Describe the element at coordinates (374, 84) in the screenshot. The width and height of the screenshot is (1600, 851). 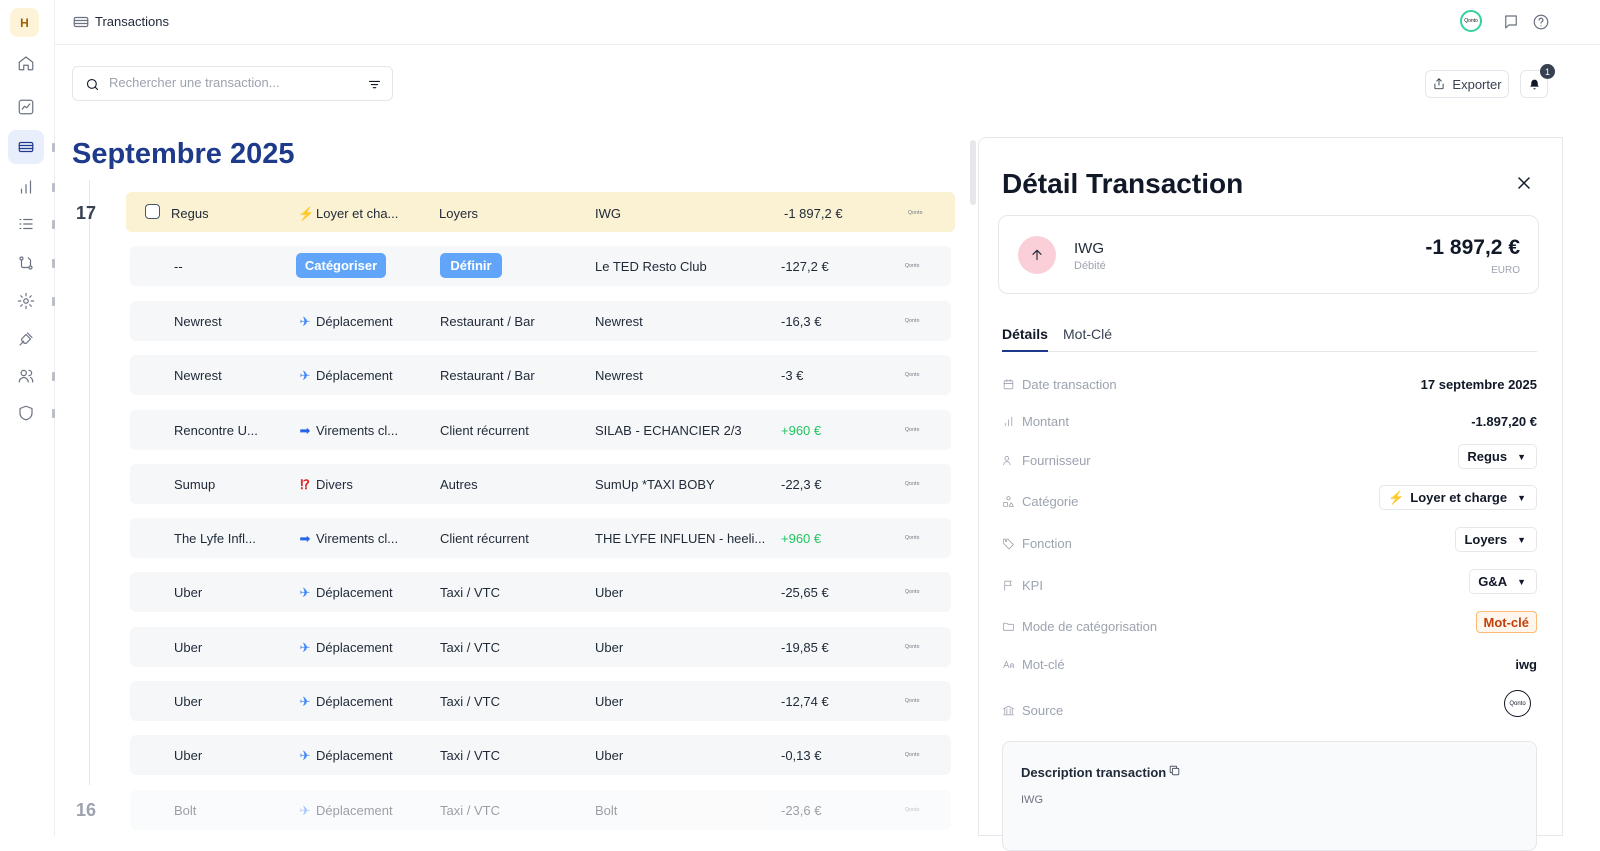
I see `filter-icon` at that location.